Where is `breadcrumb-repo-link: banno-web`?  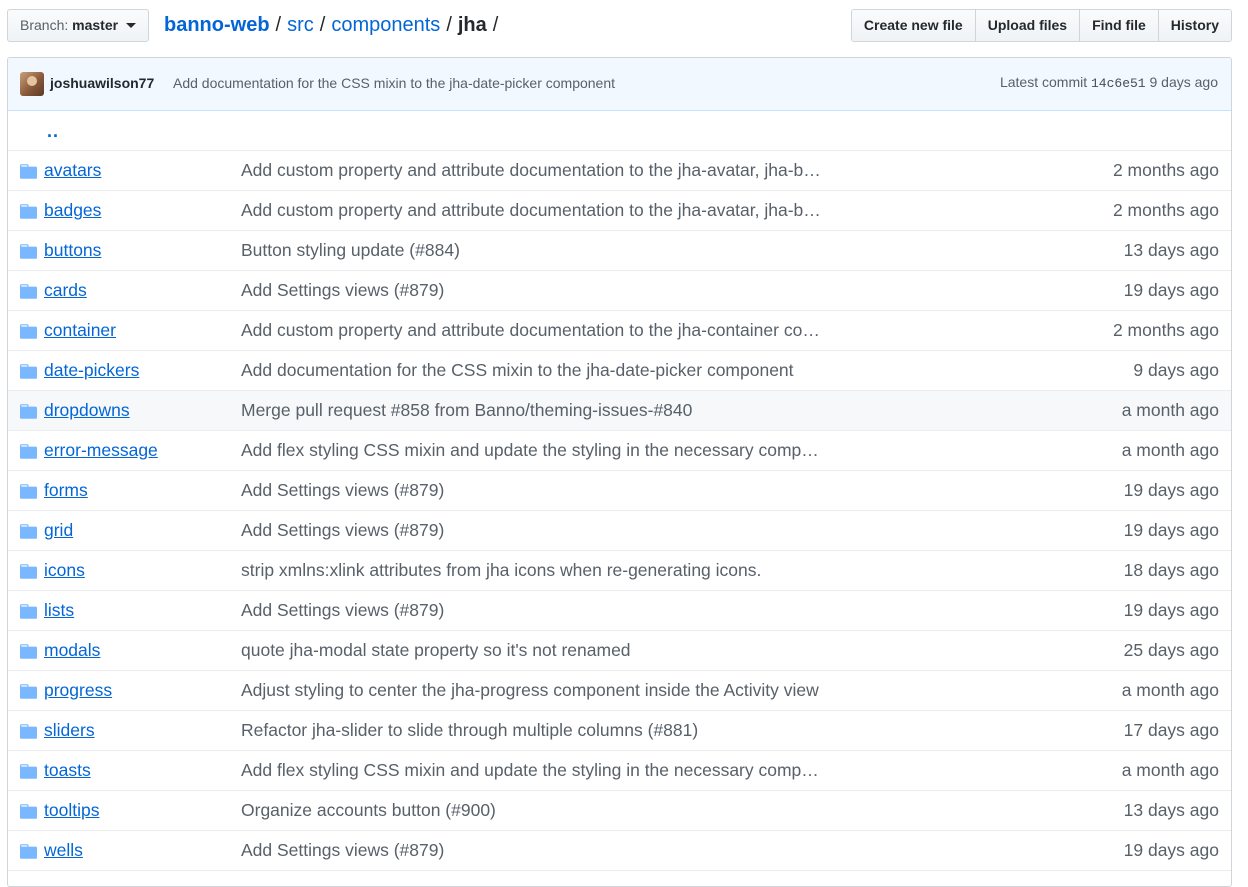 breadcrumb-repo-link: banno-web is located at coordinates (217, 25).